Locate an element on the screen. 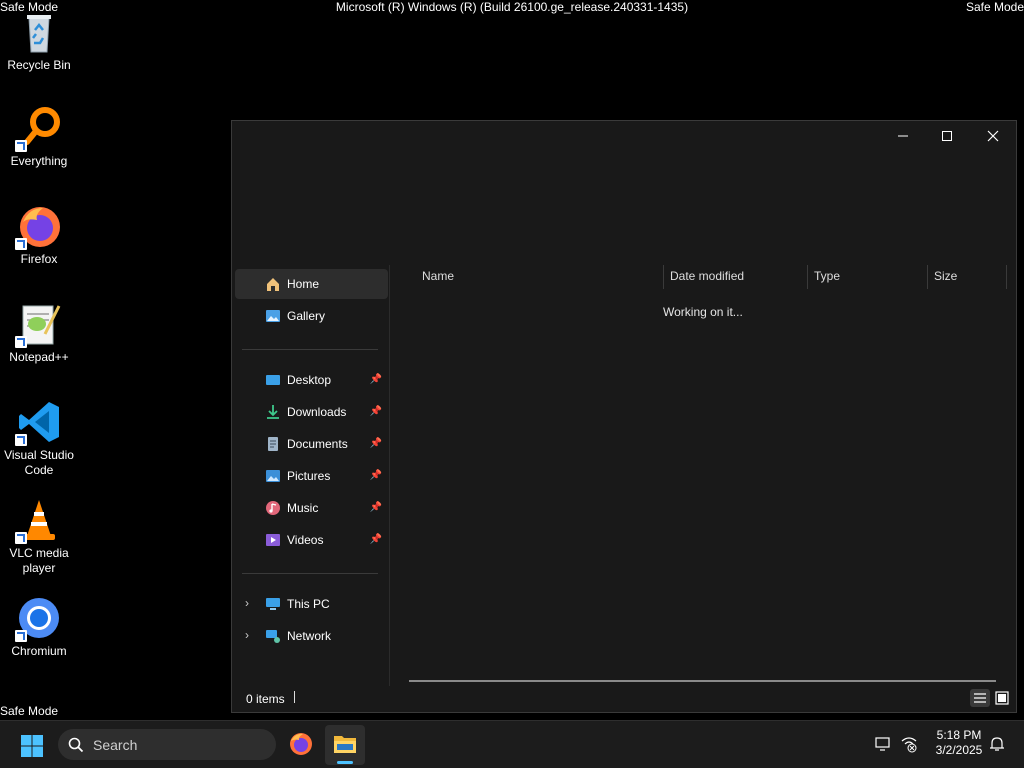 The width and height of the screenshot is (1024, 768). this-pc-icon is located at coordinates (273, 604).